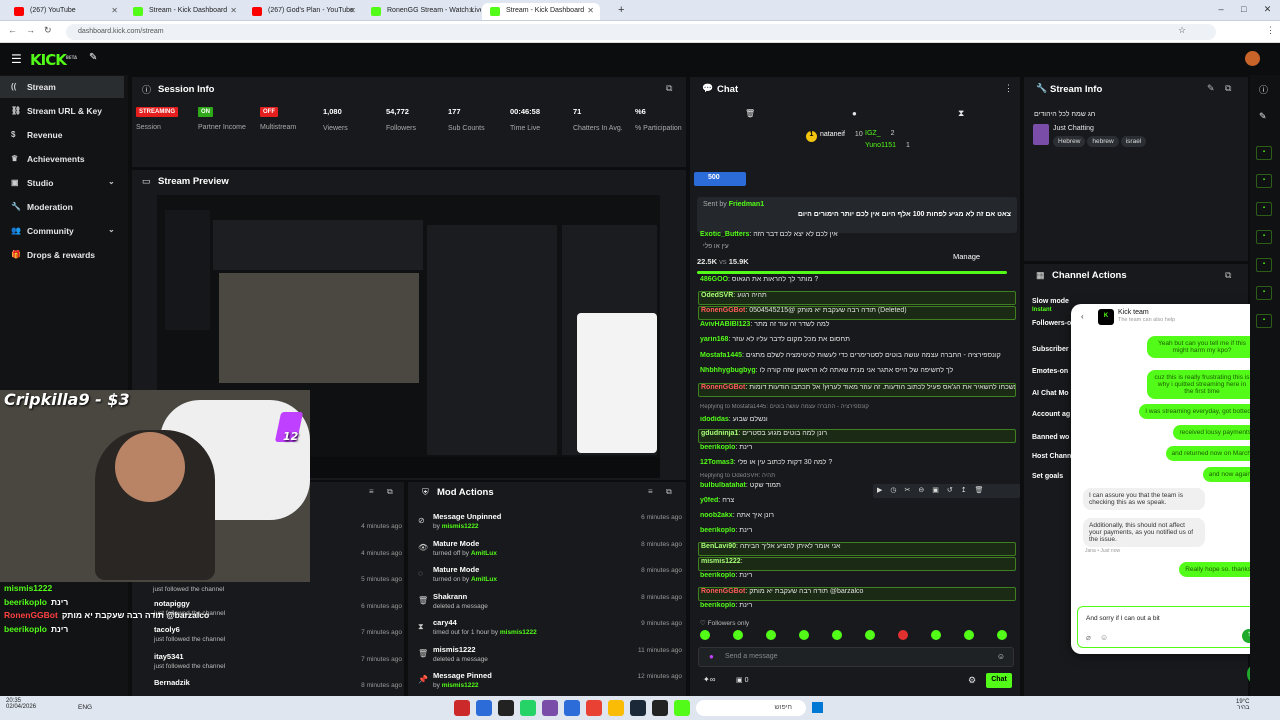 This screenshot has height=720, width=1280. I want to click on message-icon: ●, so click(854, 113).